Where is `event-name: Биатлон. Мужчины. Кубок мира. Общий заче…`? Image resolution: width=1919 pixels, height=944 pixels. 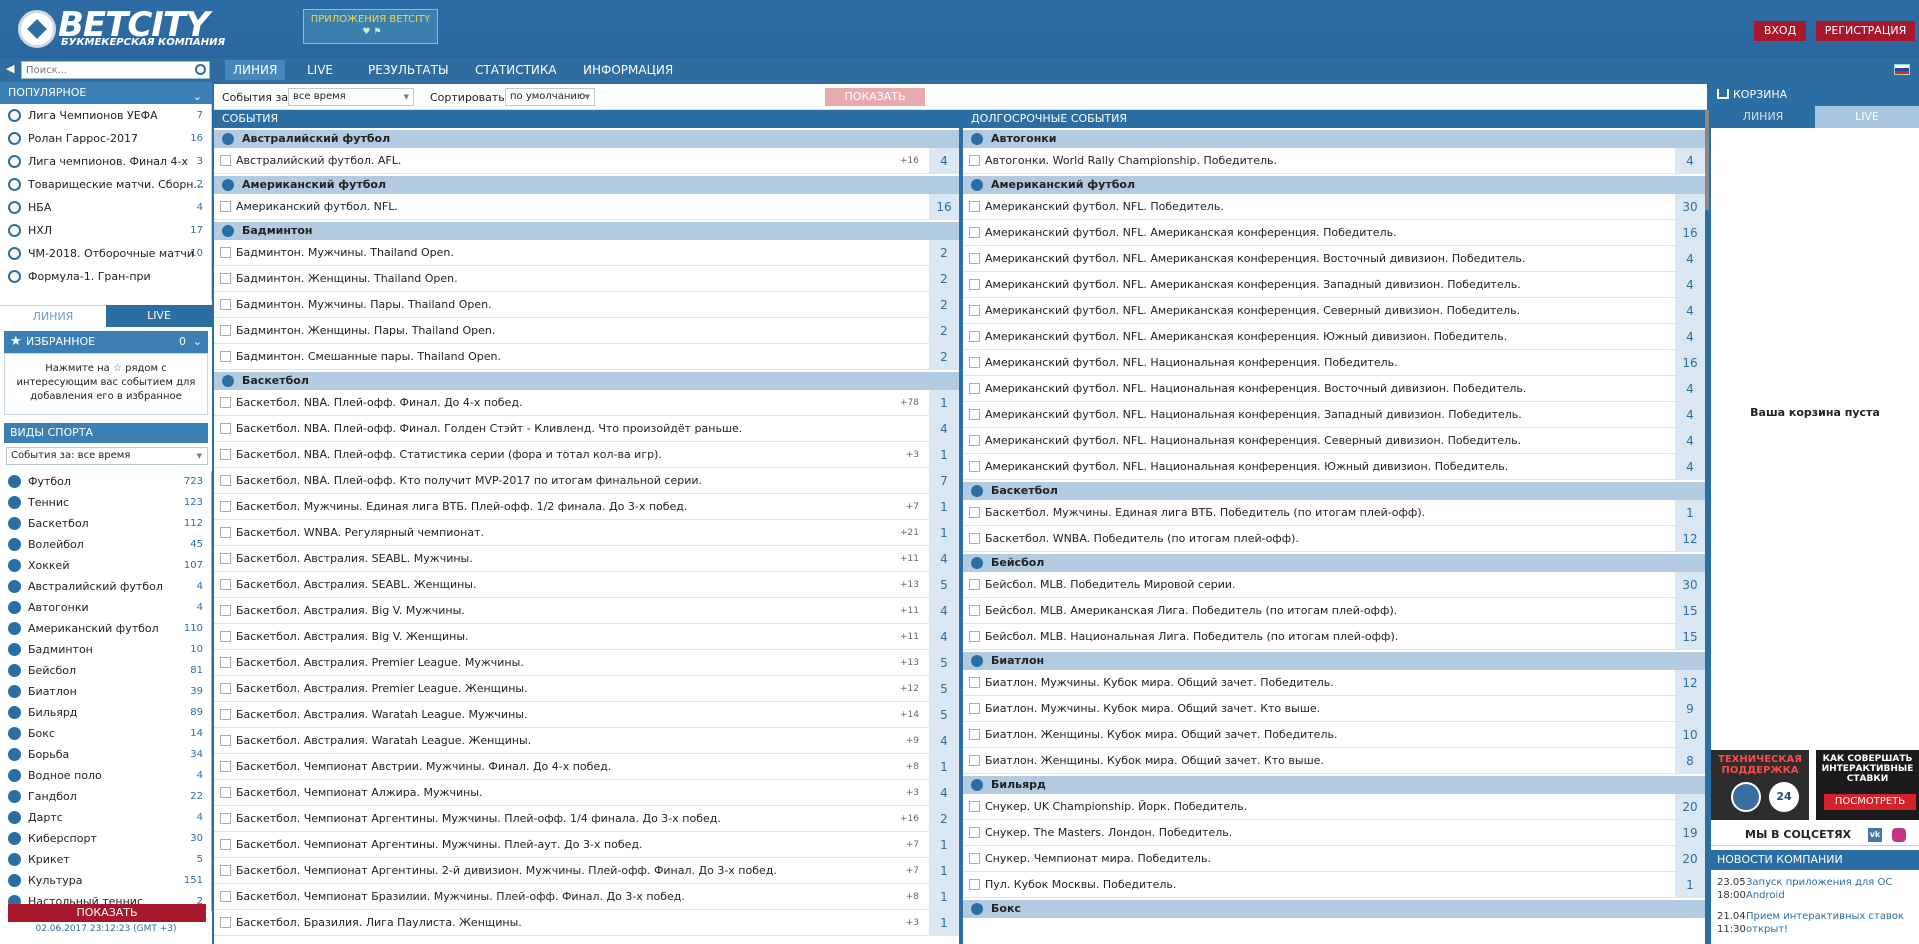 event-name: Биатлон. Мужчины. Кубок мира. Общий заче… is located at coordinates (1152, 708).